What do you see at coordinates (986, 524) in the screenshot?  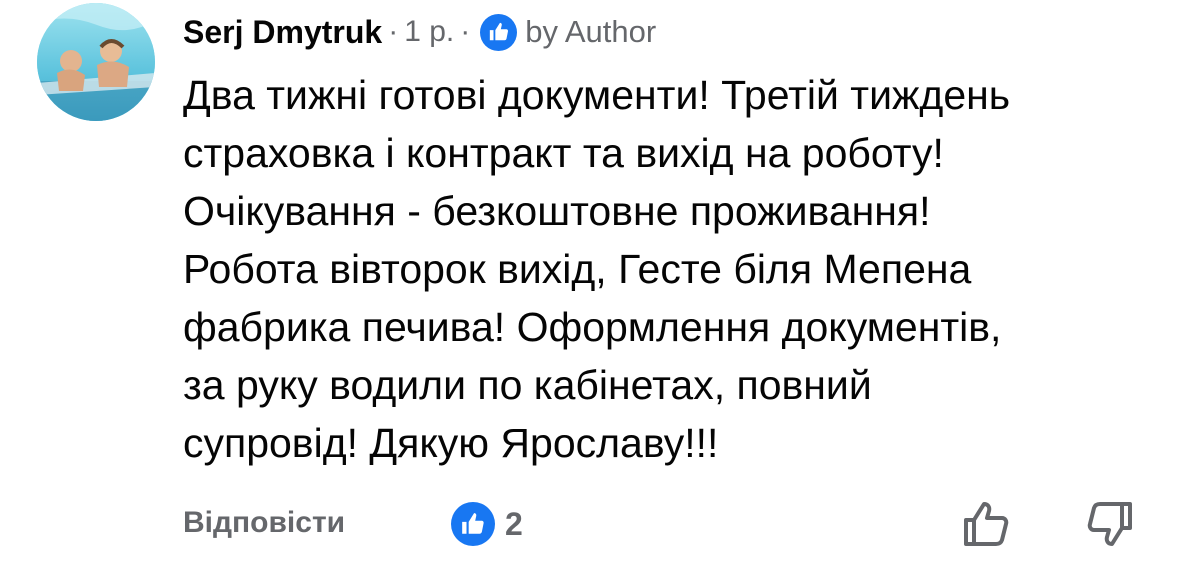 I see `thumbs-up-outline-icon` at bounding box center [986, 524].